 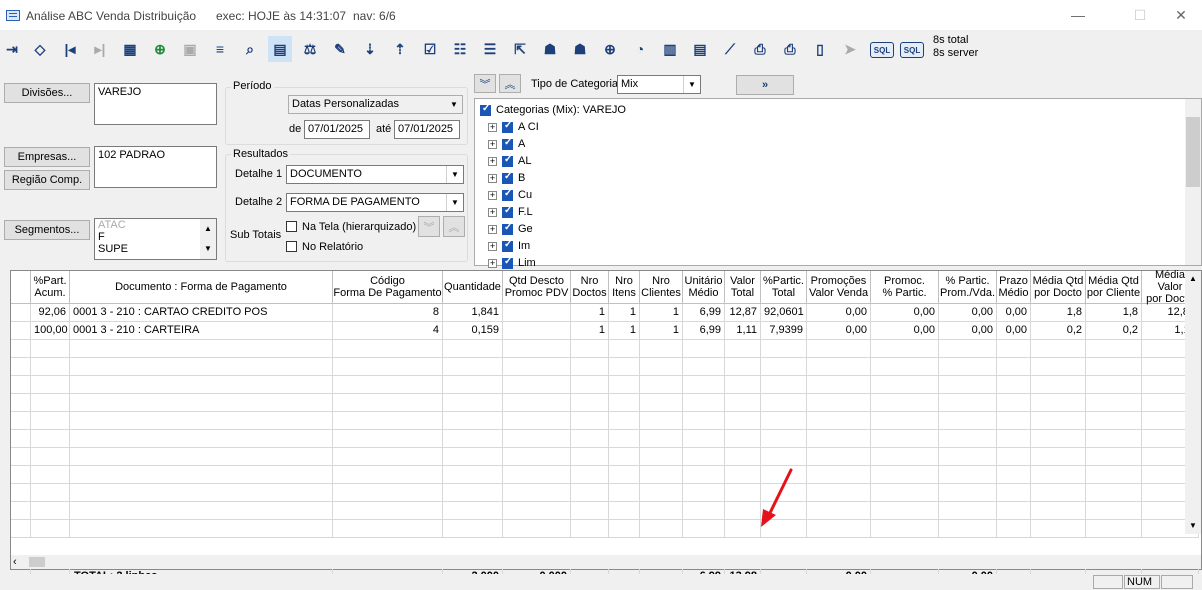 What do you see at coordinates (670, 49) in the screenshot?
I see `bar-chart-icon: ▥` at bounding box center [670, 49].